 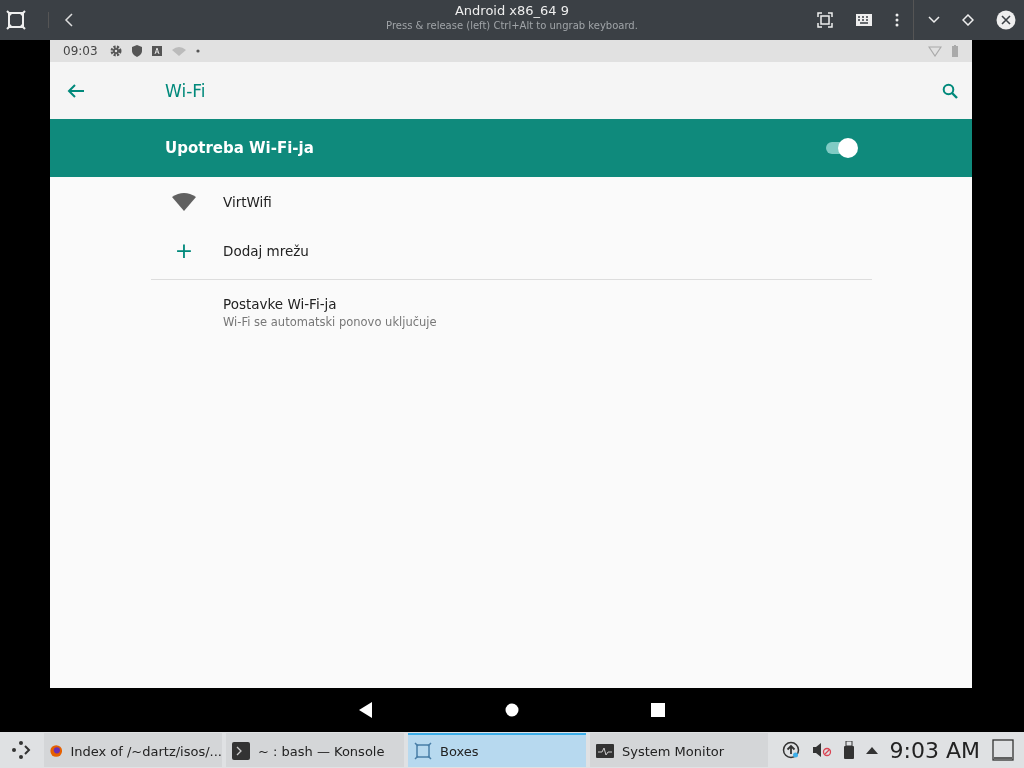 I want to click on home-nav-icon, so click(x=512, y=710).